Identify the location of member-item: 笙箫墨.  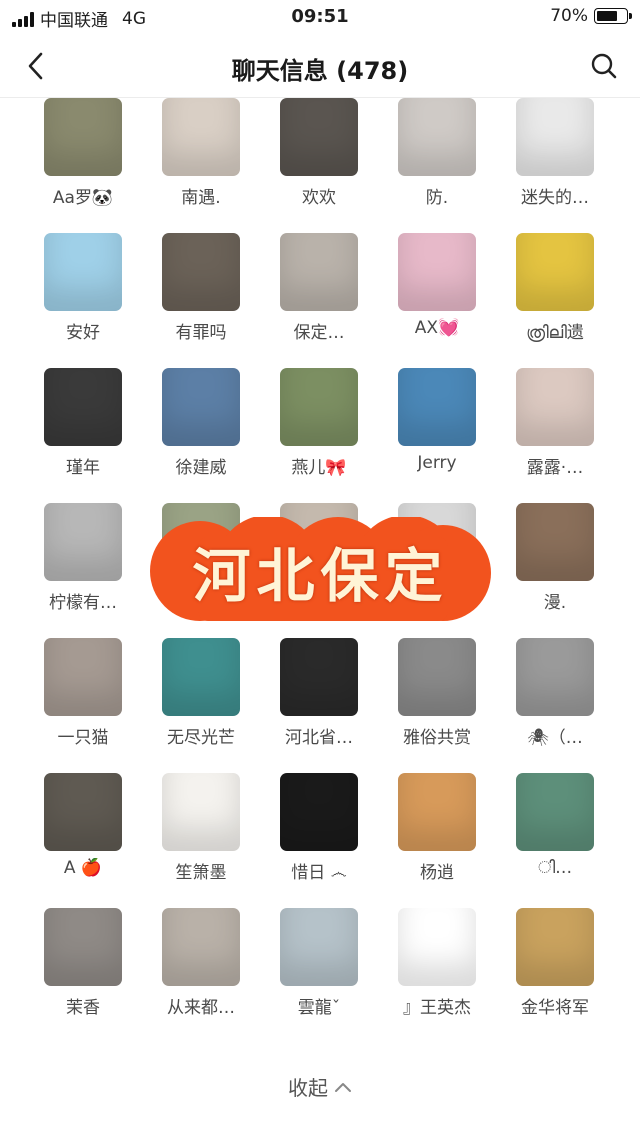
(201, 840).